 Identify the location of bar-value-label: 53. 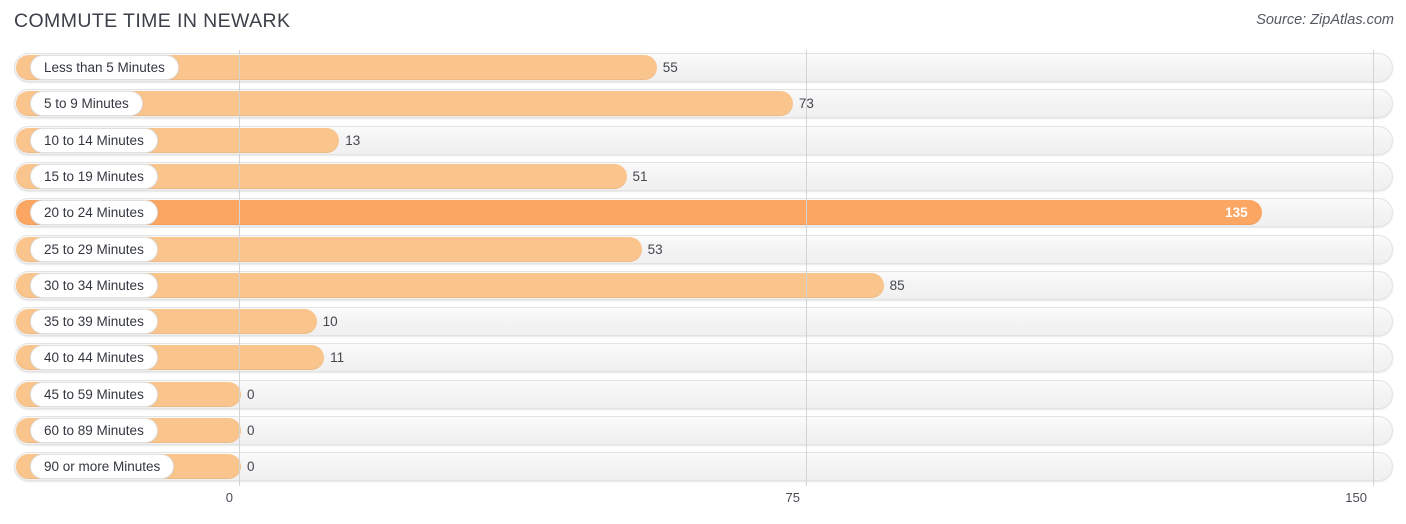
(655, 249).